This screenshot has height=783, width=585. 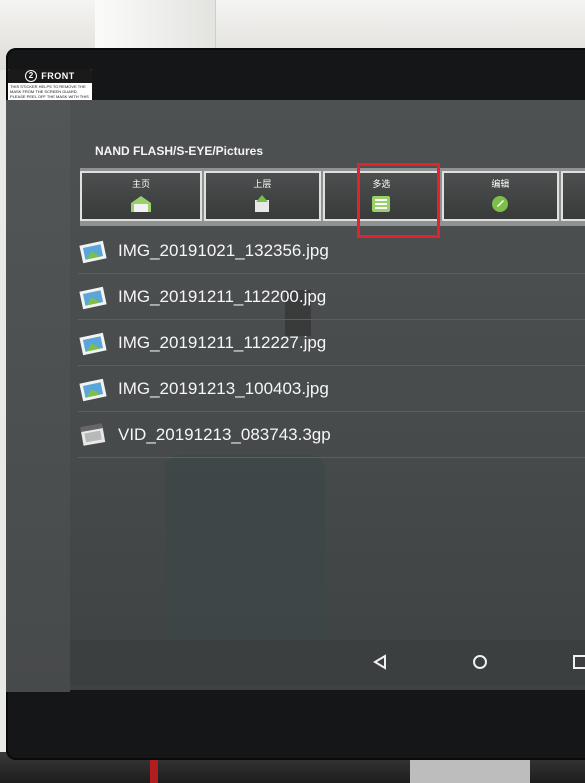 What do you see at coordinates (332, 197) in the screenshot?
I see `file-toolbar: 主页 上层 多选 编辑` at bounding box center [332, 197].